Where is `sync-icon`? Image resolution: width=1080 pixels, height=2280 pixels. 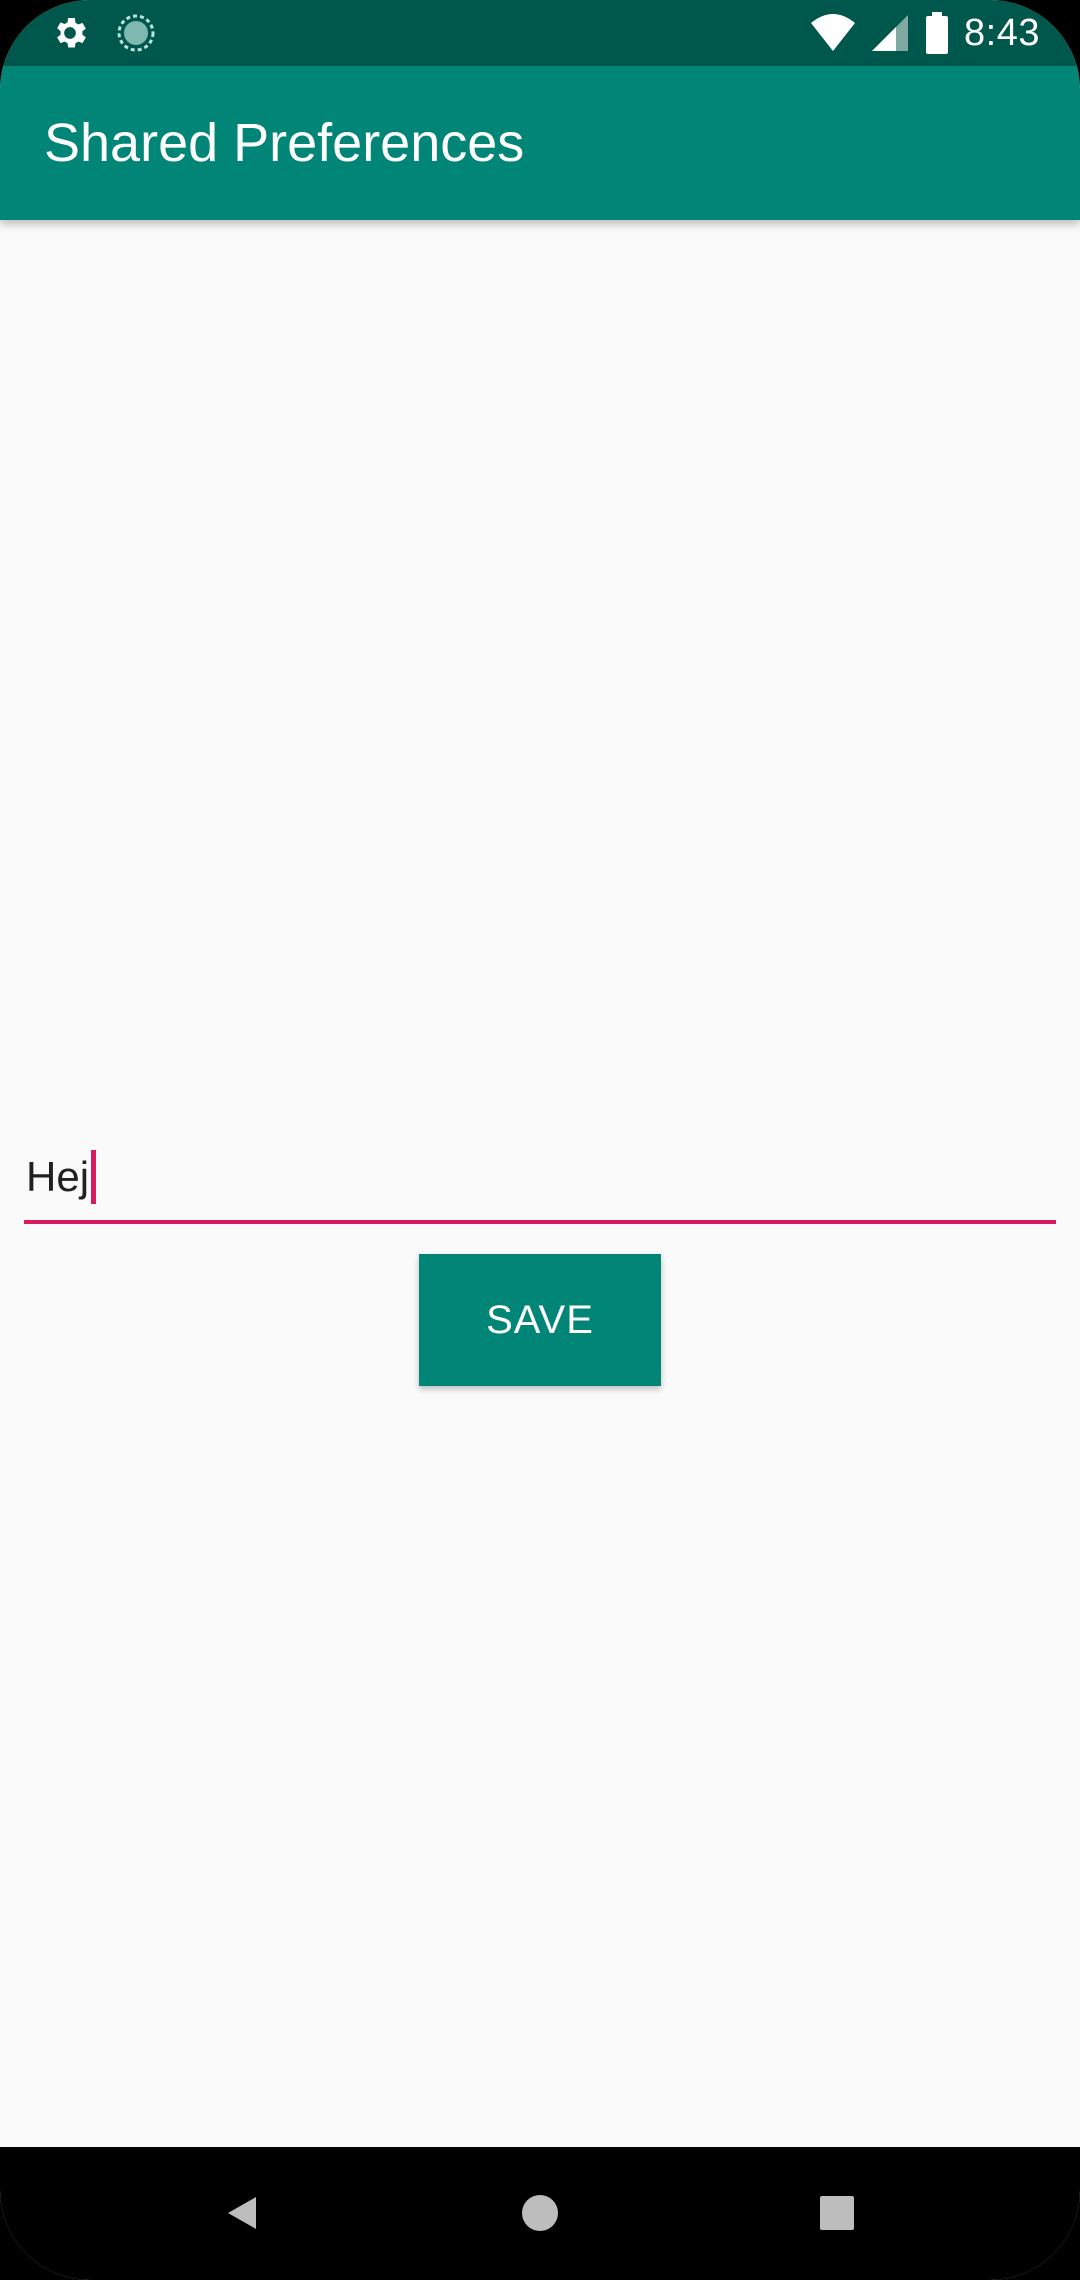 sync-icon is located at coordinates (136, 33).